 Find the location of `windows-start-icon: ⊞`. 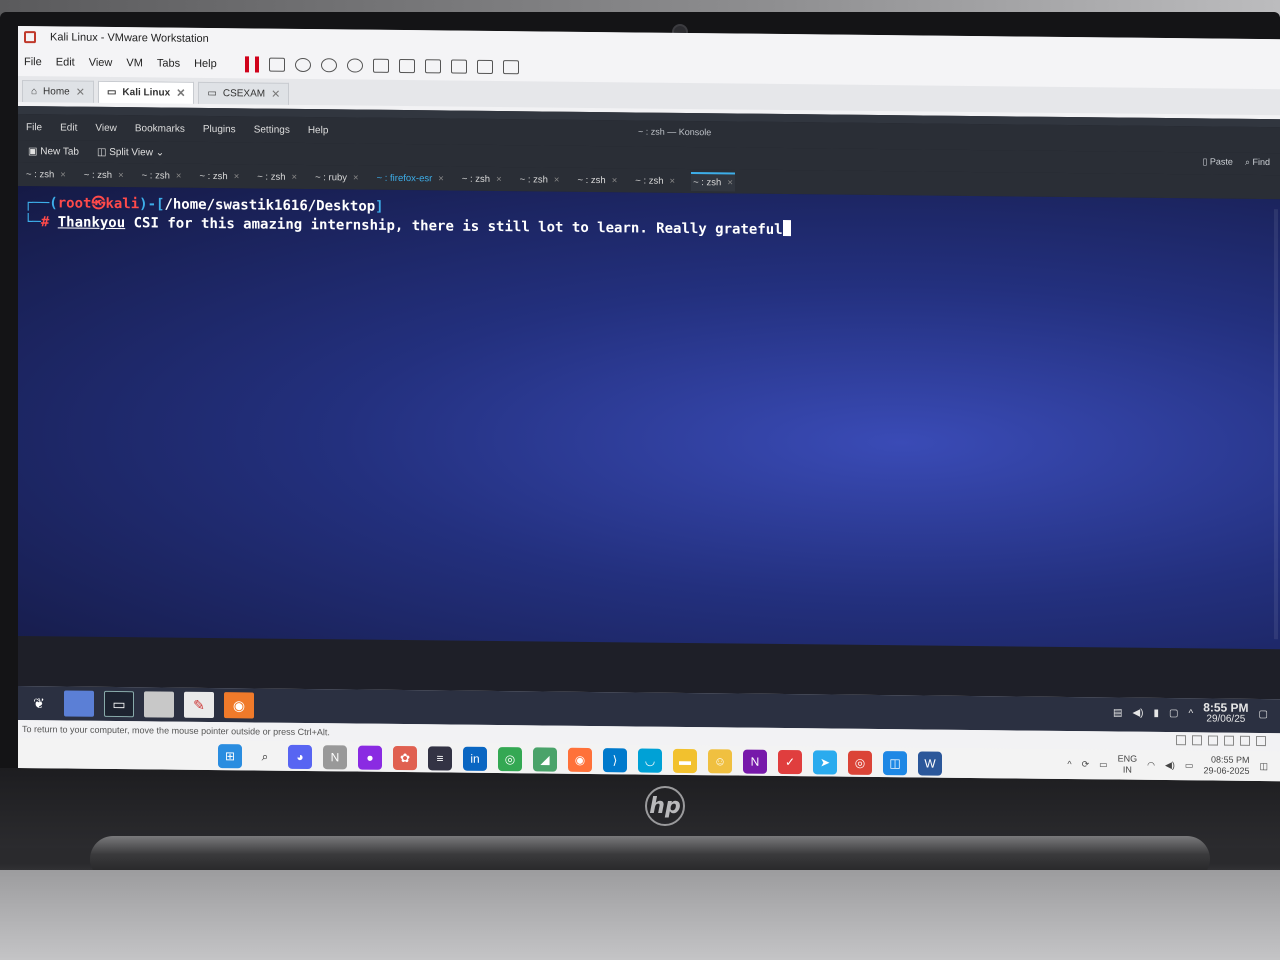

windows-start-icon: ⊞ is located at coordinates (230, 756).